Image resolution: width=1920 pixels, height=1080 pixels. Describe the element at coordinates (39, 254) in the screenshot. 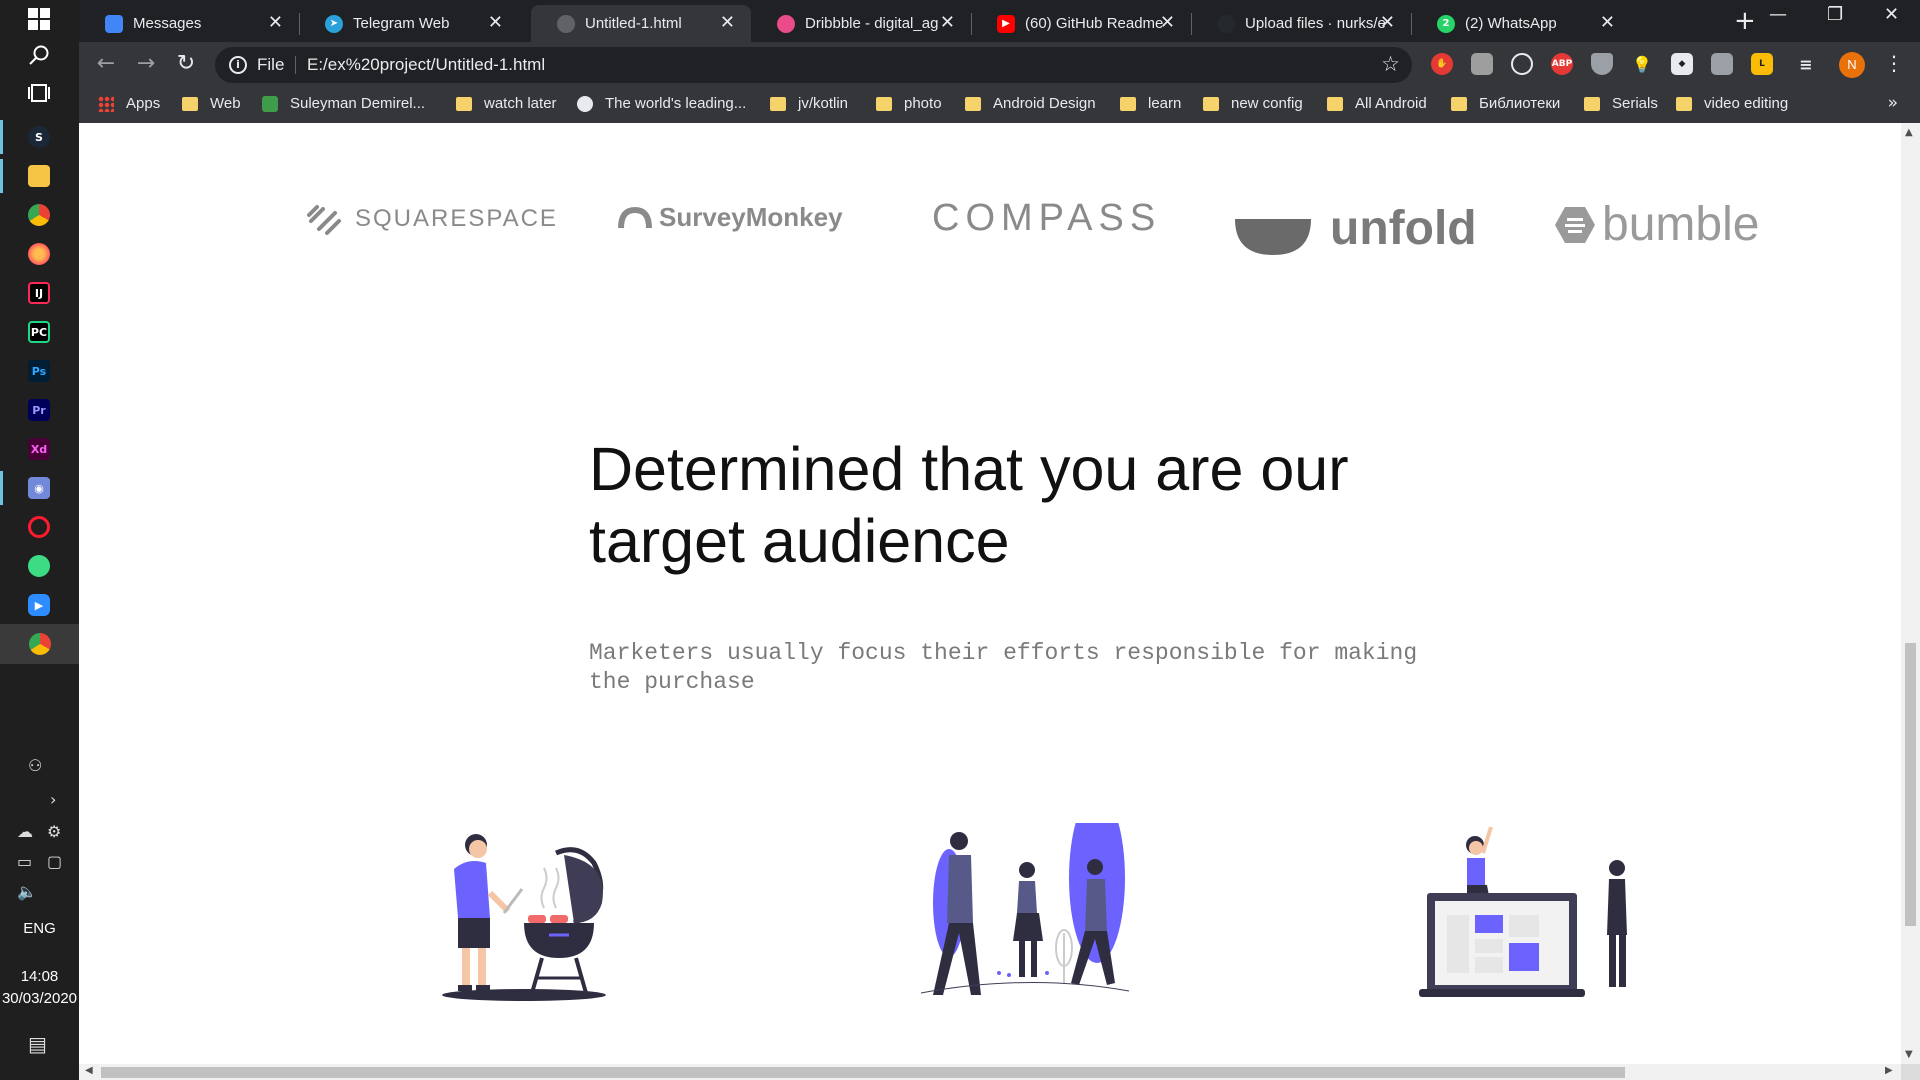

I see `taskbar-firefox` at that location.